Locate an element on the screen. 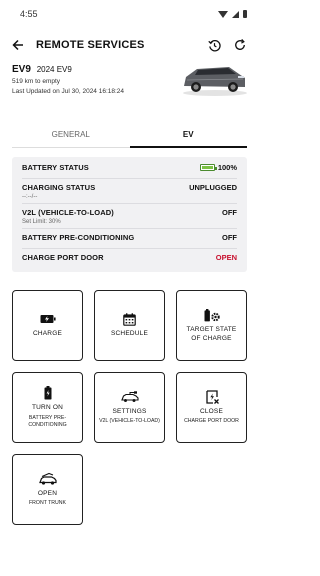 The image size is (320, 576). schedule-button: SCHEDULE is located at coordinates (129, 325).